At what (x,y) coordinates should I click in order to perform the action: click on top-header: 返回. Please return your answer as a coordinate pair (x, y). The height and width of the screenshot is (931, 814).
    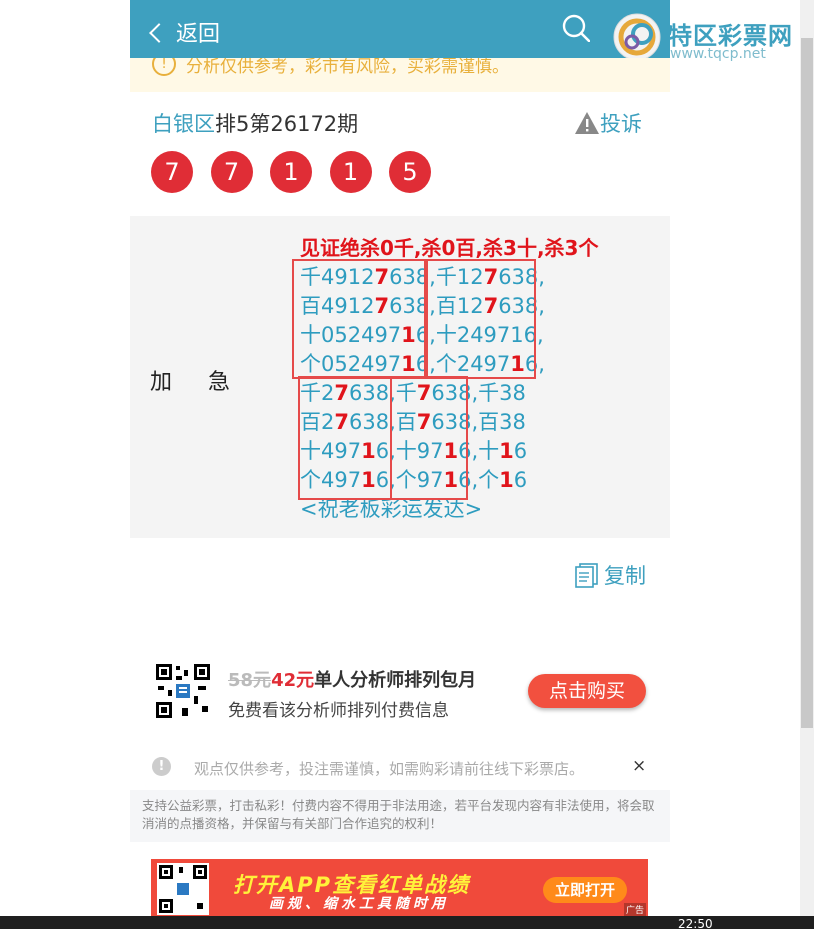
    Looking at the image, I should click on (400, 29).